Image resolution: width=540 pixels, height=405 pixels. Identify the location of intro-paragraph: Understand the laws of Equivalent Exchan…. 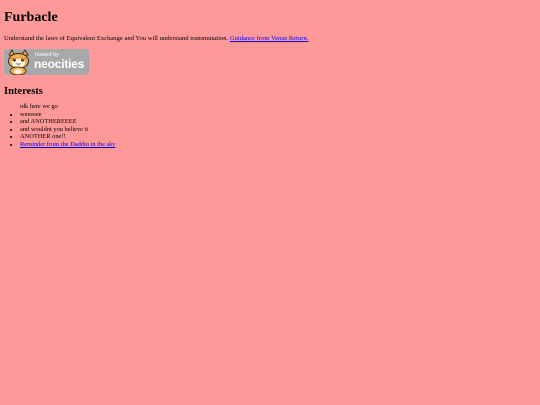
(270, 38).